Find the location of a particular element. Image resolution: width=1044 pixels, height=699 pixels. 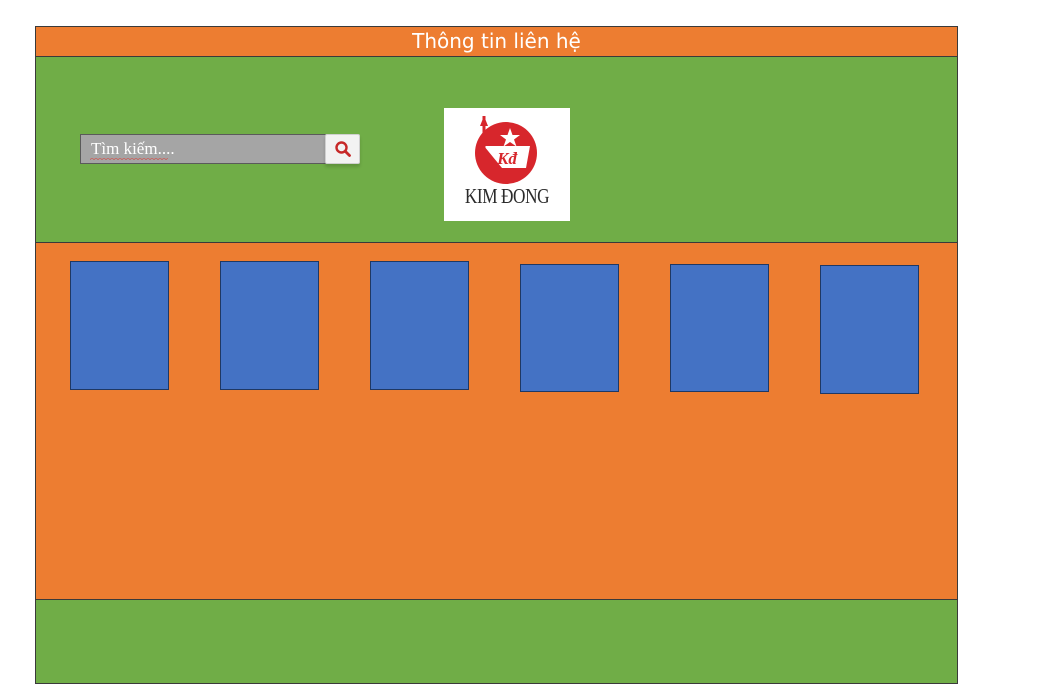

search-icon is located at coordinates (342, 149).